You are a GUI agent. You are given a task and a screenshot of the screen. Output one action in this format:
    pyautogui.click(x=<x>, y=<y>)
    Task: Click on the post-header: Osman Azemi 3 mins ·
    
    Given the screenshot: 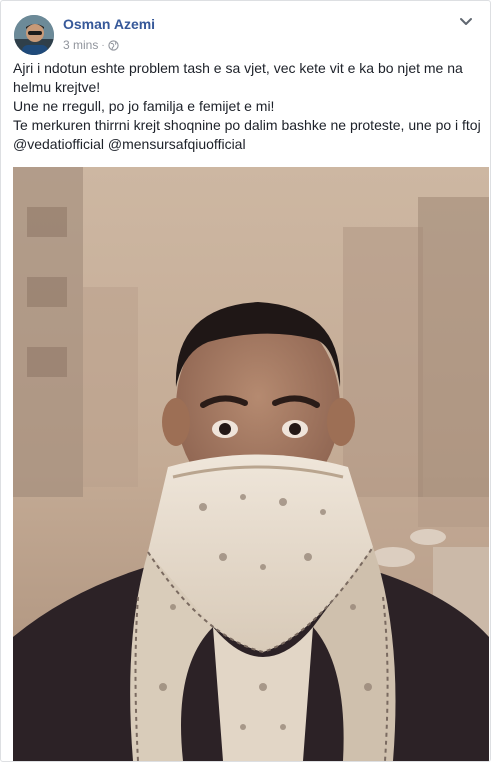 What is the action you would take?
    pyautogui.click(x=245, y=34)
    